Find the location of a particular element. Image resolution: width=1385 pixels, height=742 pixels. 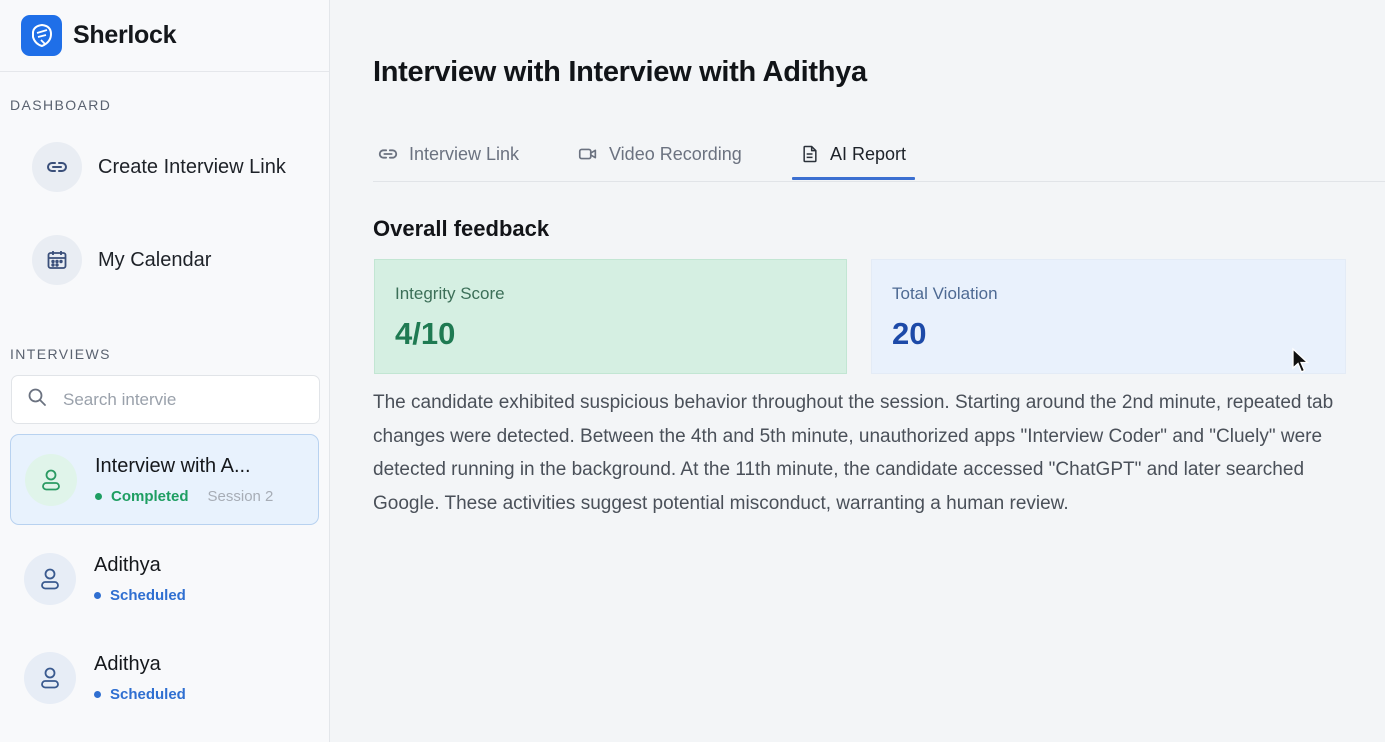

nav-my-calendar: My Calendar is located at coordinates (121, 260).